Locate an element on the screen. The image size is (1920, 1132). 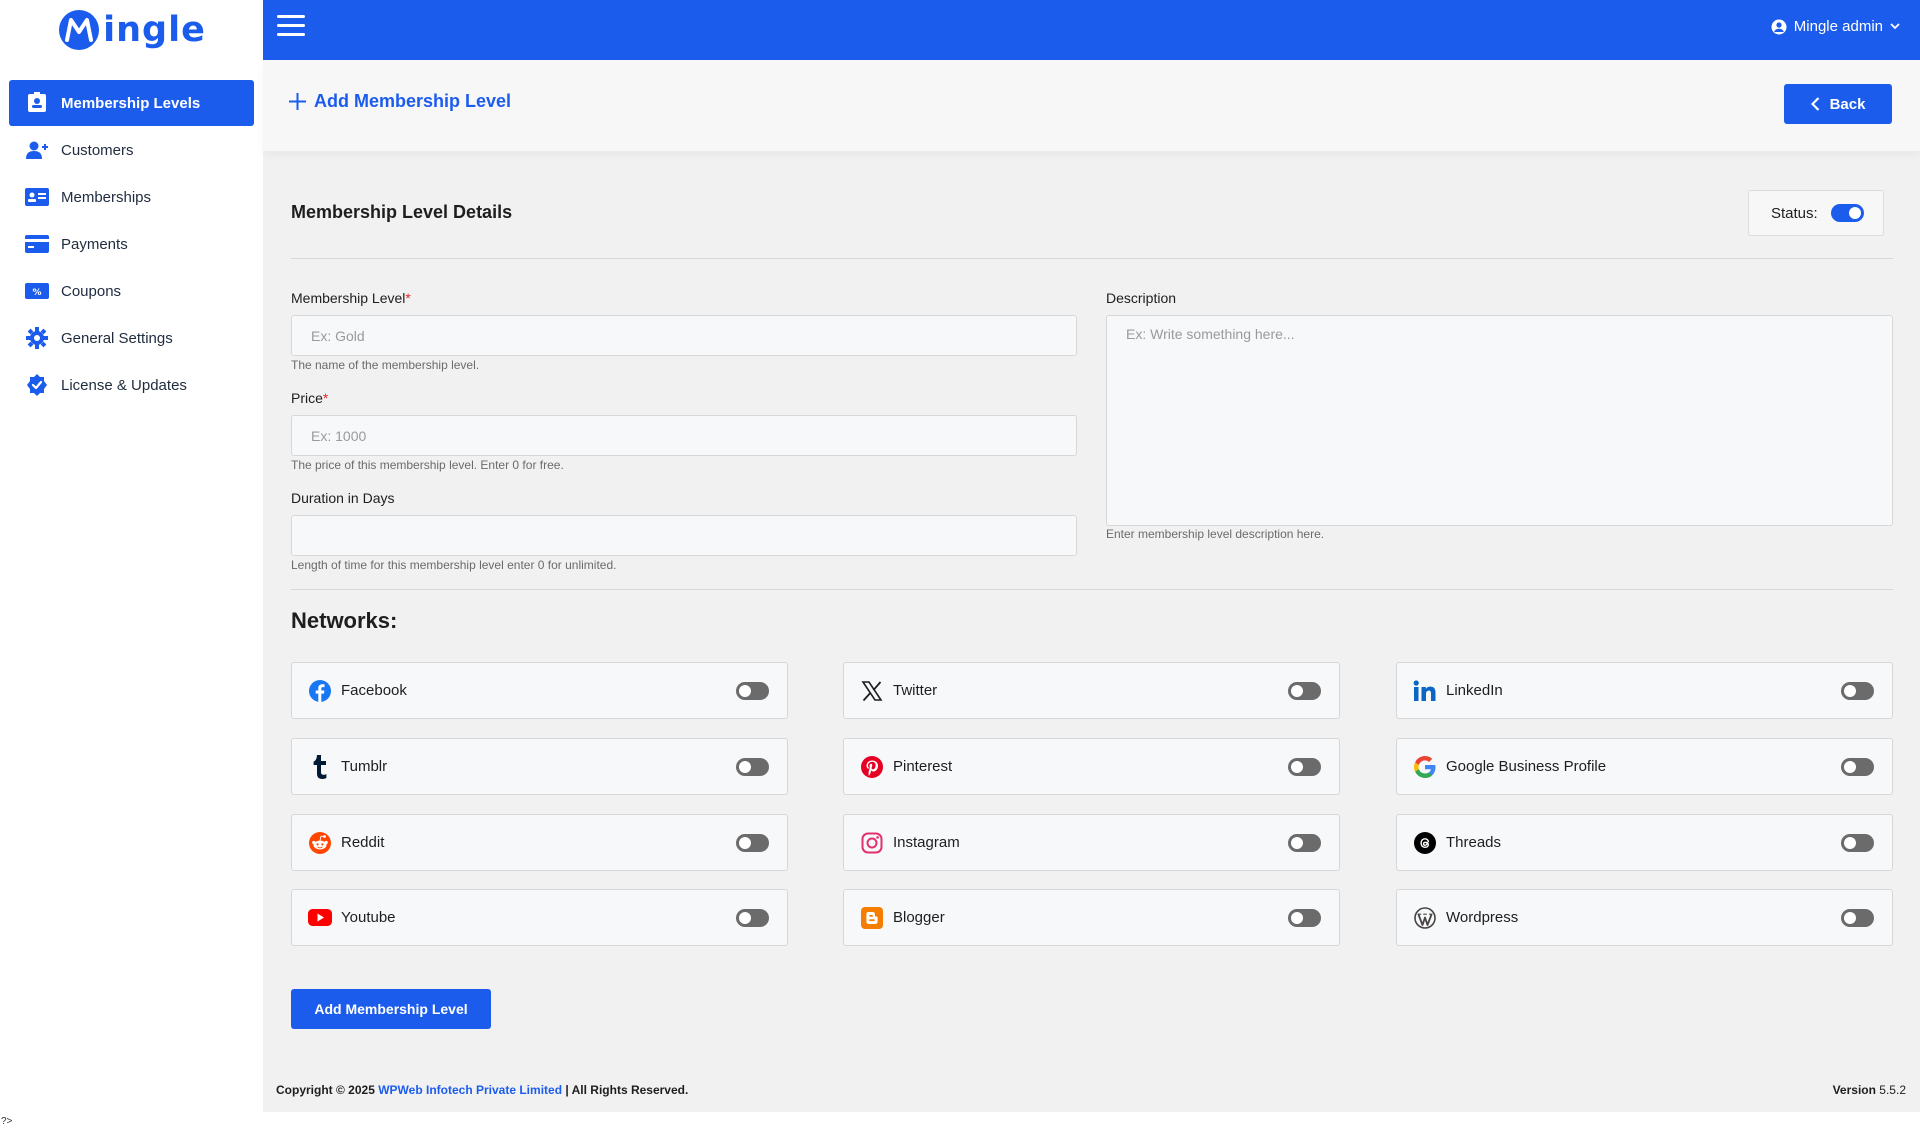
logo-text: ingle is located at coordinates (154, 30).